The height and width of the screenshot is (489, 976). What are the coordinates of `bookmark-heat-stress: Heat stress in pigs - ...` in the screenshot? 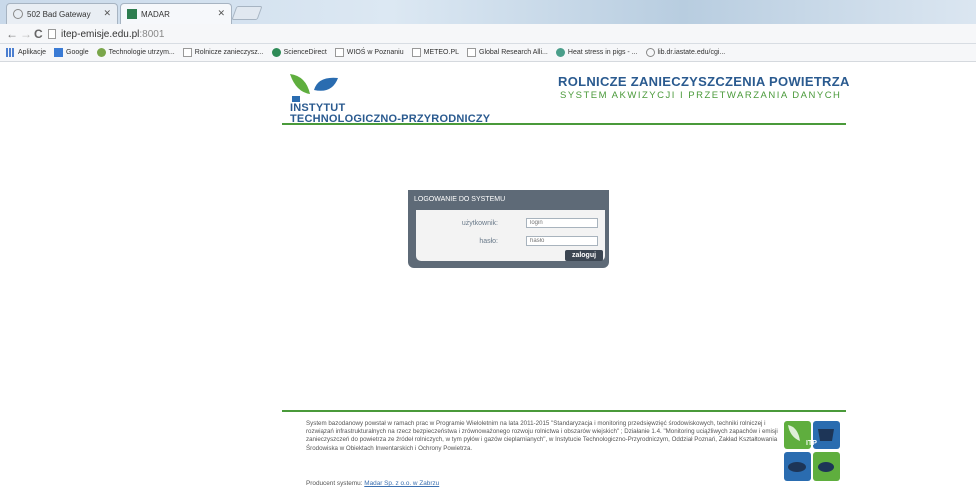 It's located at (596, 52).